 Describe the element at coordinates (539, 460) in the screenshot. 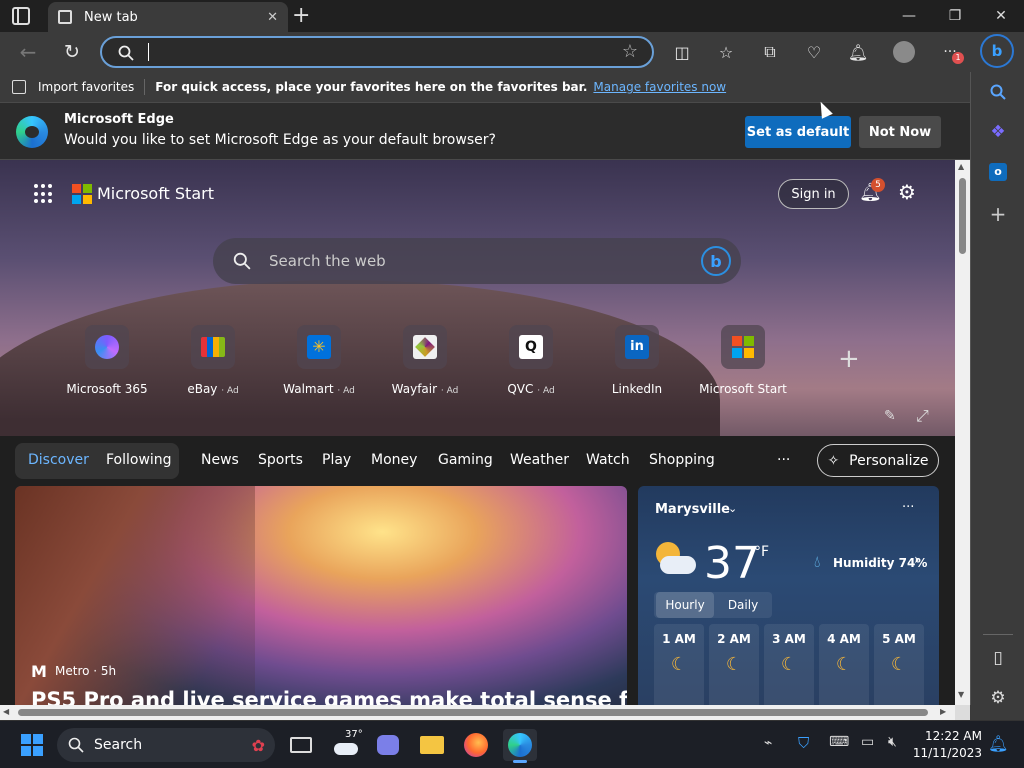

I see `nav-weather: Weather` at that location.